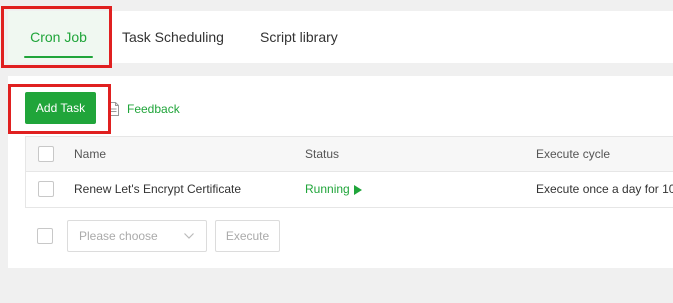 This screenshot has width=673, height=303. I want to click on chevron-down-icon, so click(189, 236).